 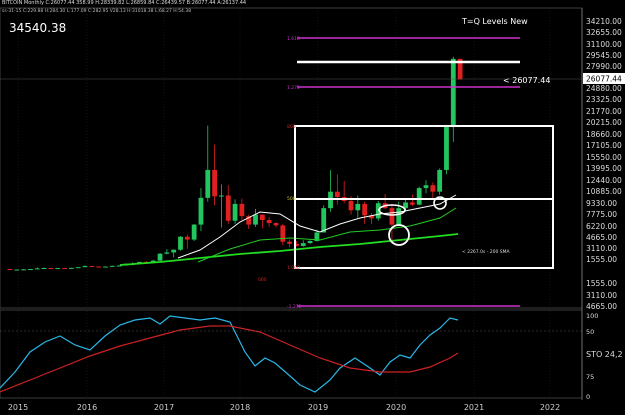 What do you see at coordinates (604, 32) in the screenshot?
I see `price-tick-label: 32655.00` at bounding box center [604, 32].